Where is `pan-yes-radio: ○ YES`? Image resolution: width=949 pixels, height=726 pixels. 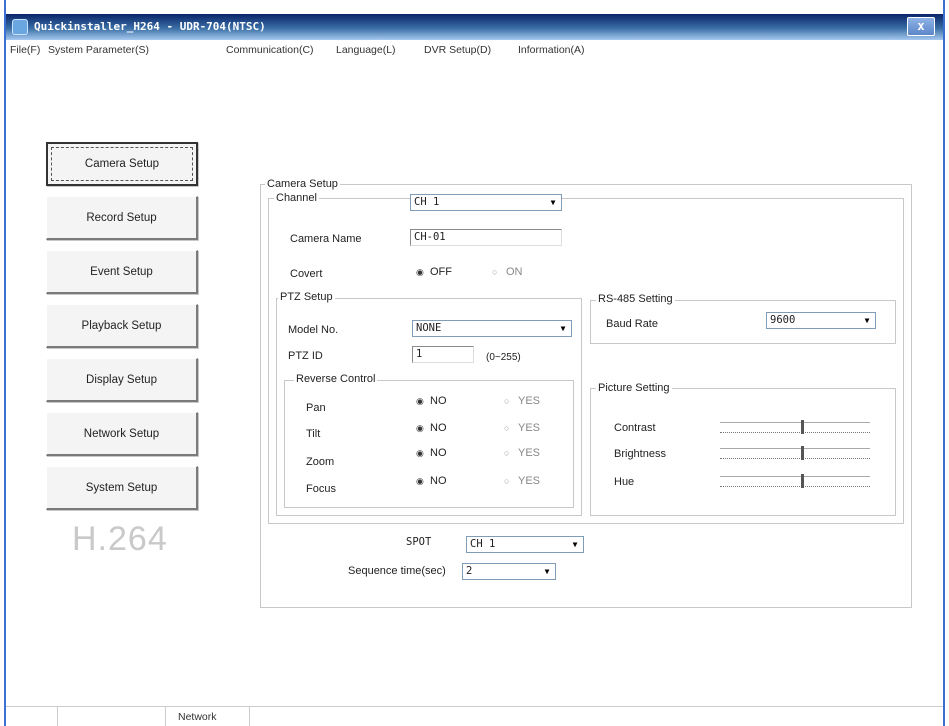
pan-yes-radio: ○ YES is located at coordinates (522, 401).